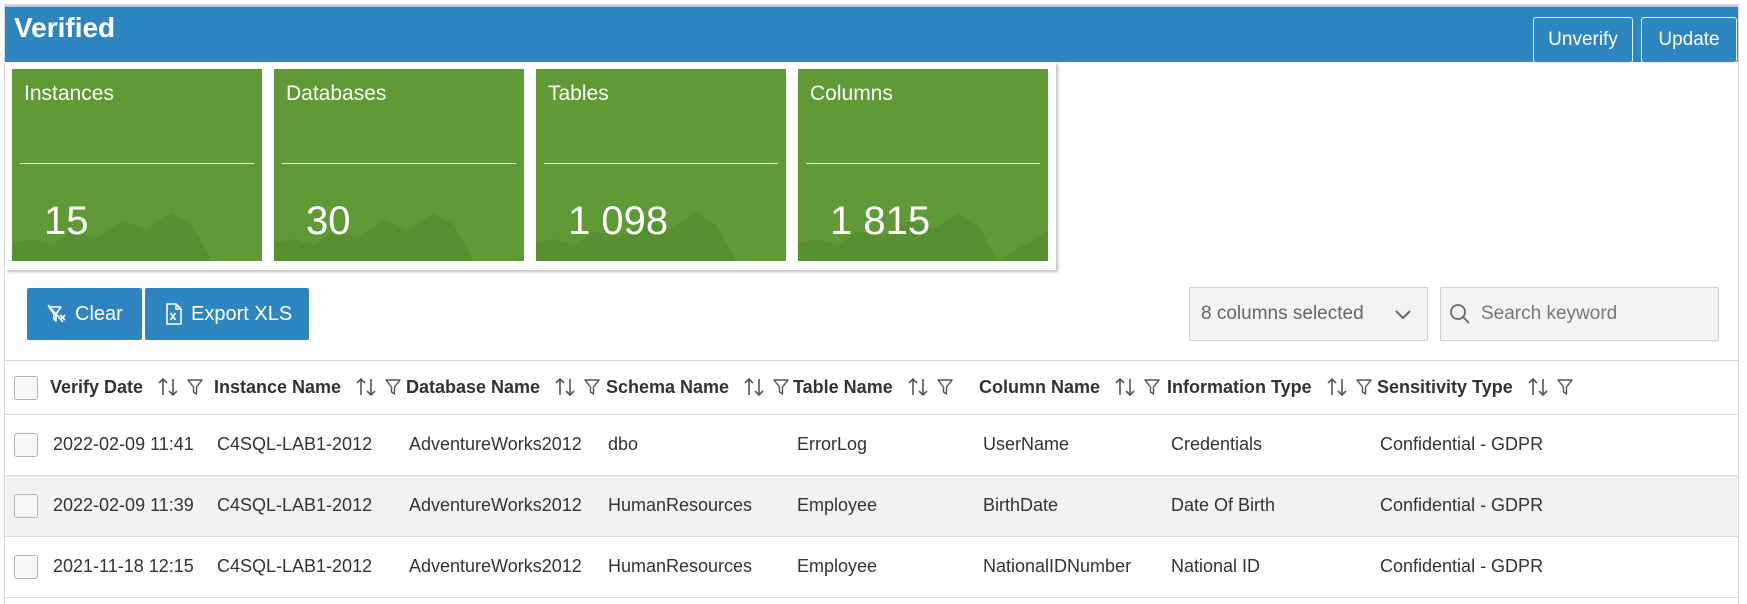 The image size is (1747, 604). What do you see at coordinates (174, 314) in the screenshot?
I see `excel-file-icon` at bounding box center [174, 314].